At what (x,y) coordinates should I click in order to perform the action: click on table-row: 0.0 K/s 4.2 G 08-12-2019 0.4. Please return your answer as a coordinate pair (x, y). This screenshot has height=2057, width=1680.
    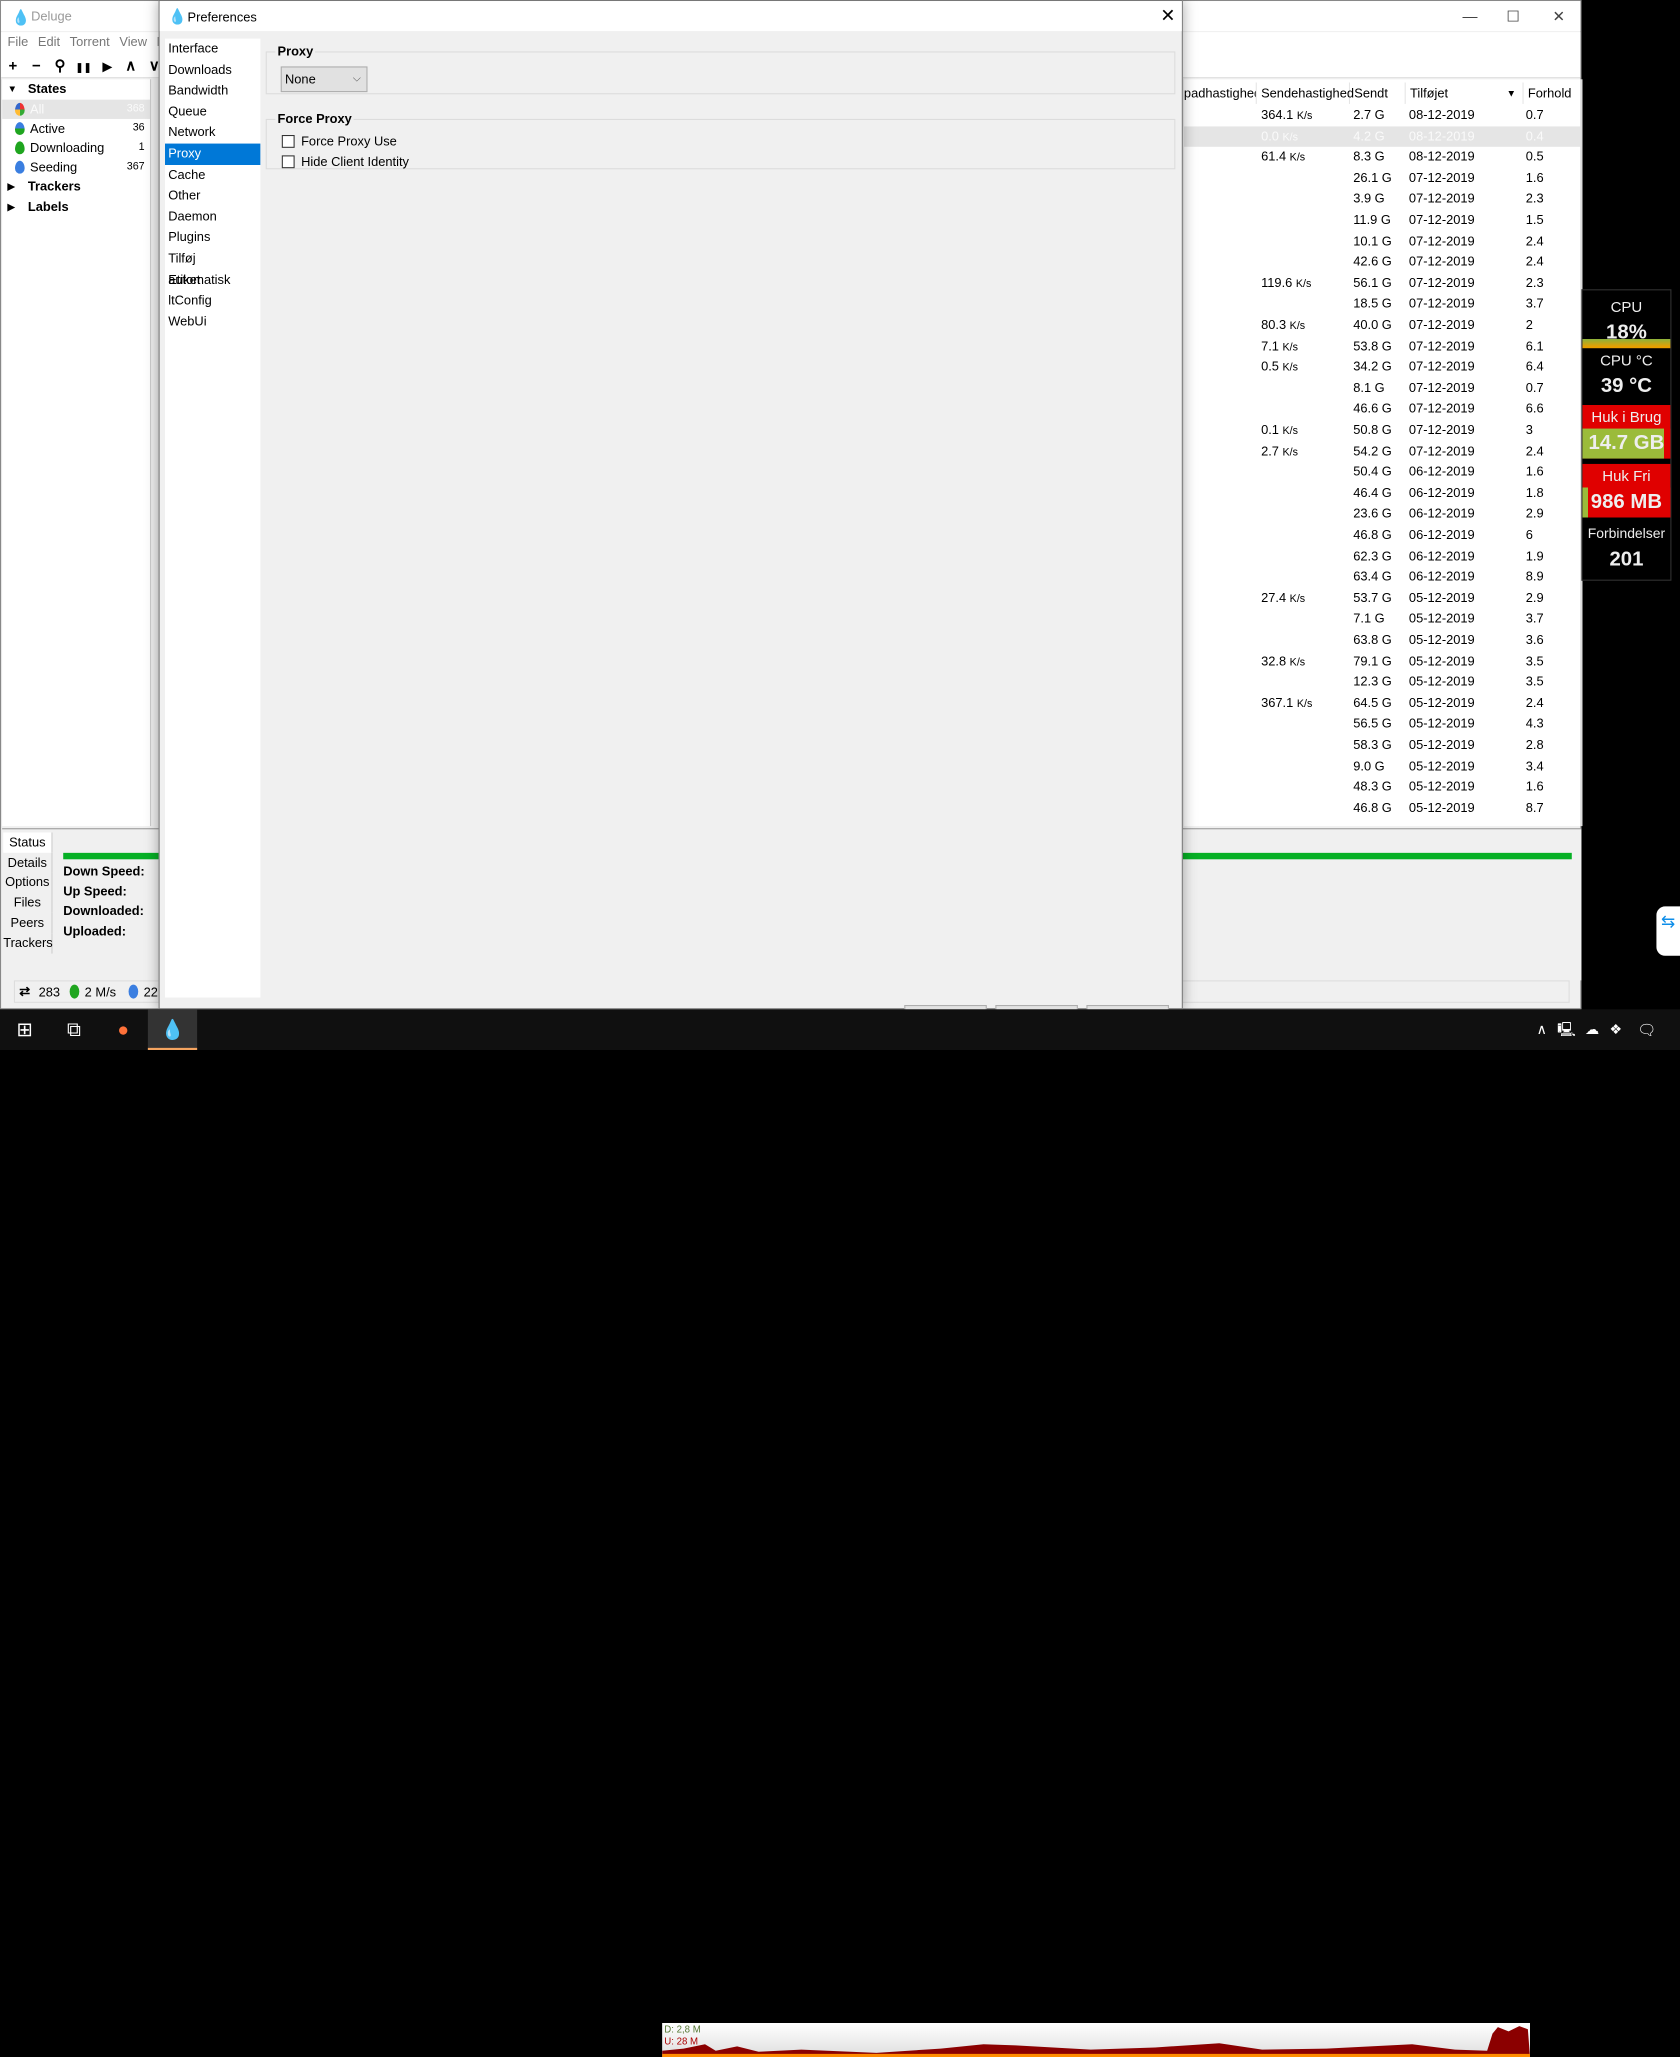
    Looking at the image, I should click on (1382, 136).